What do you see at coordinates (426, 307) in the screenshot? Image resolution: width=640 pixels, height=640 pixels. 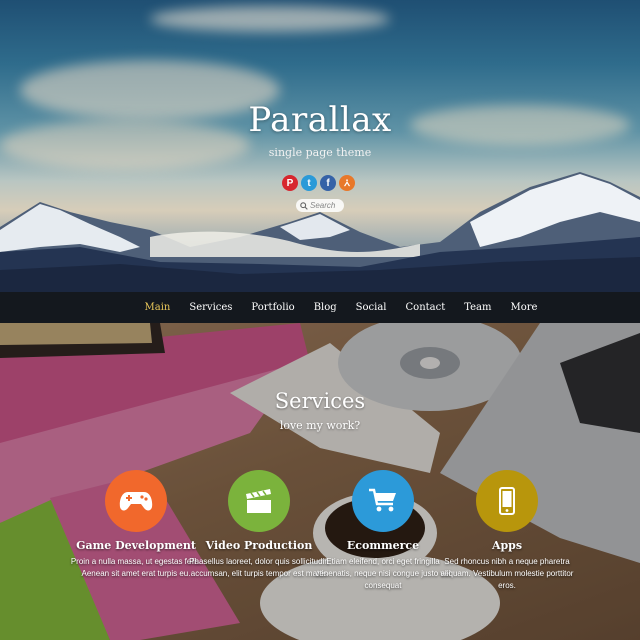 I see `nav-item-contact: Contact` at bounding box center [426, 307].